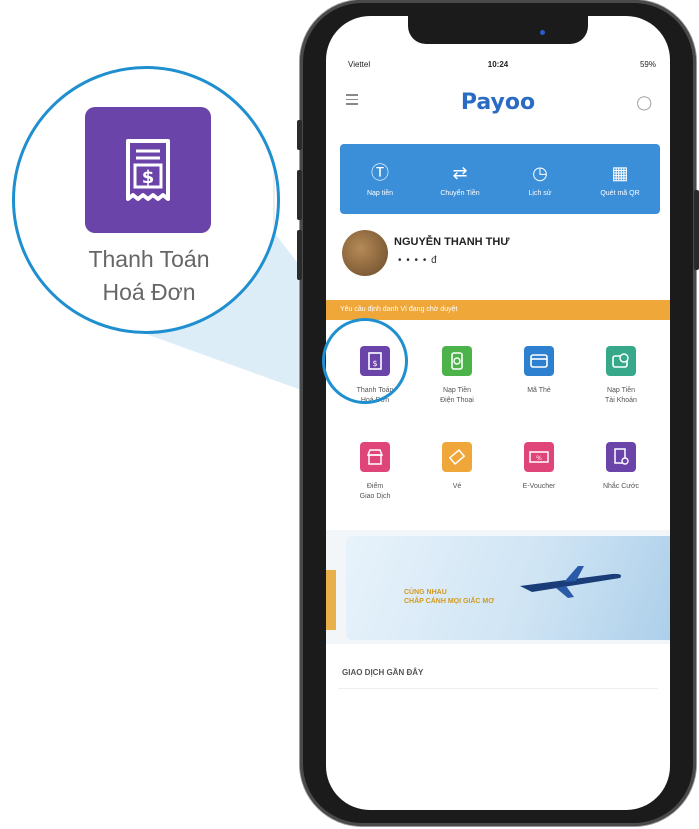 Image resolution: width=699 pixels, height=829 pixels. Describe the element at coordinates (457, 457) in the screenshot. I see `ticket-icon` at that location.